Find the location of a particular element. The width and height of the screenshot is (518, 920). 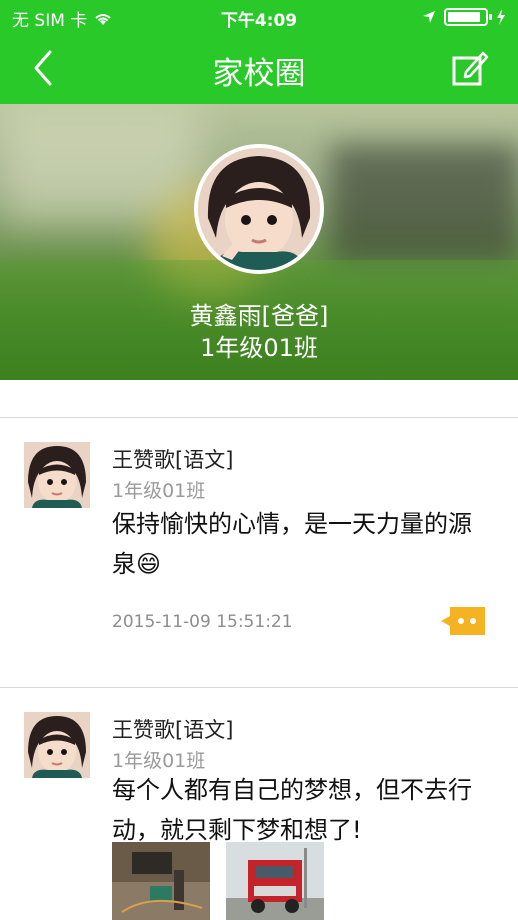

compose-icon is located at coordinates (470, 68).